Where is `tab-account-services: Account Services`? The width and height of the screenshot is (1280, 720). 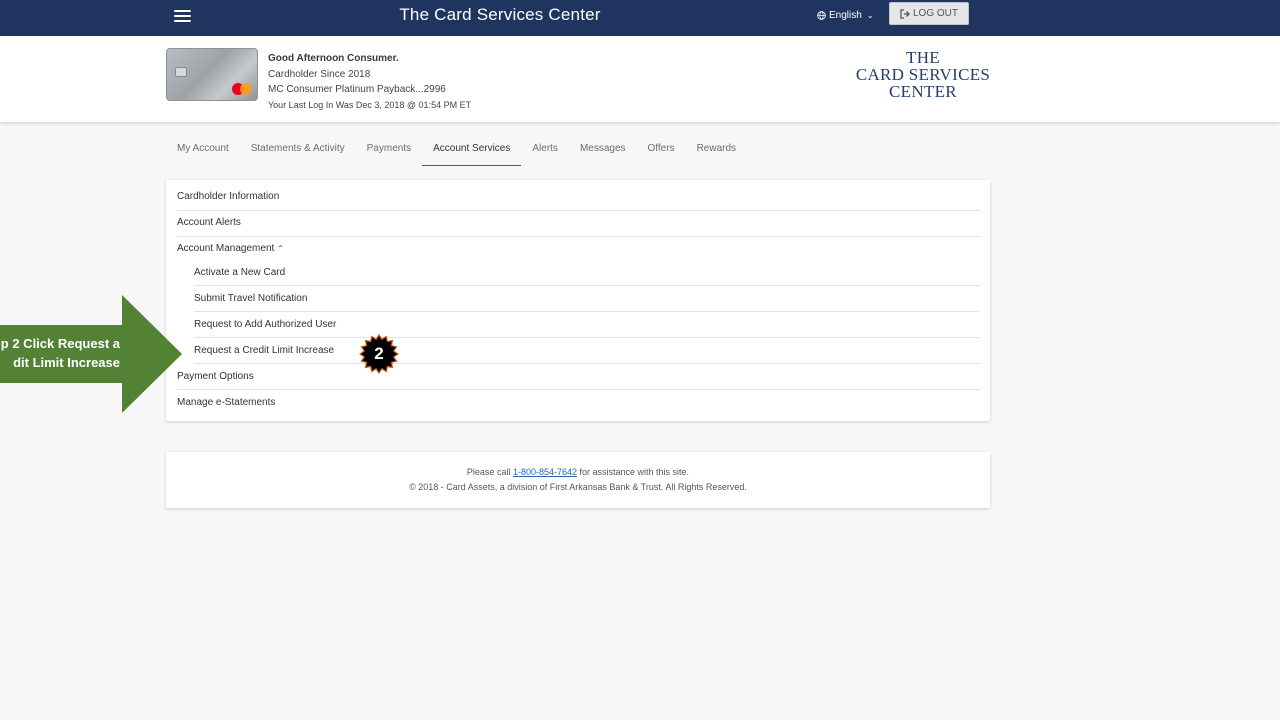
tab-account-services: Account Services is located at coordinates (472, 151).